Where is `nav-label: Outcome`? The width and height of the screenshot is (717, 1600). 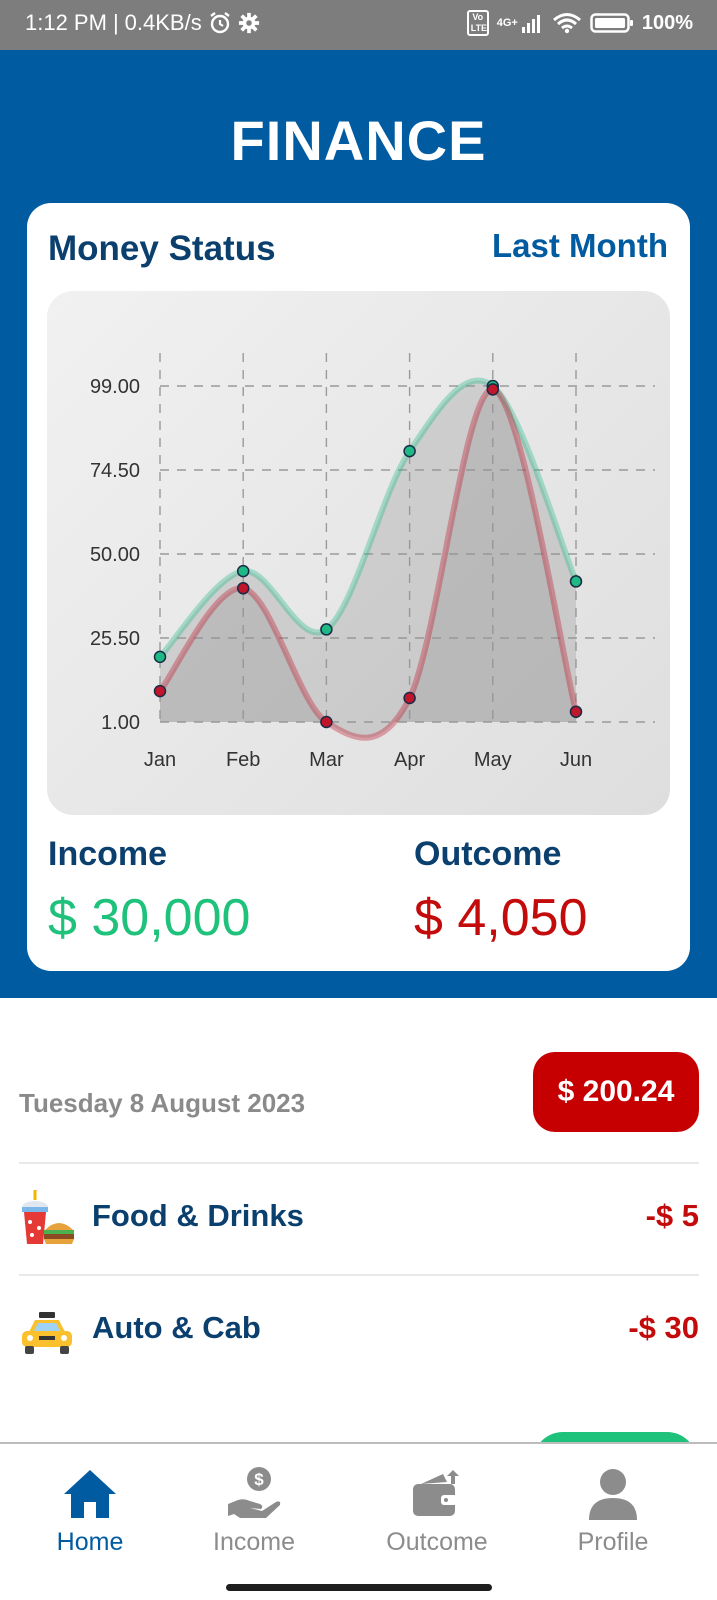 nav-label: Outcome is located at coordinates (437, 1542).